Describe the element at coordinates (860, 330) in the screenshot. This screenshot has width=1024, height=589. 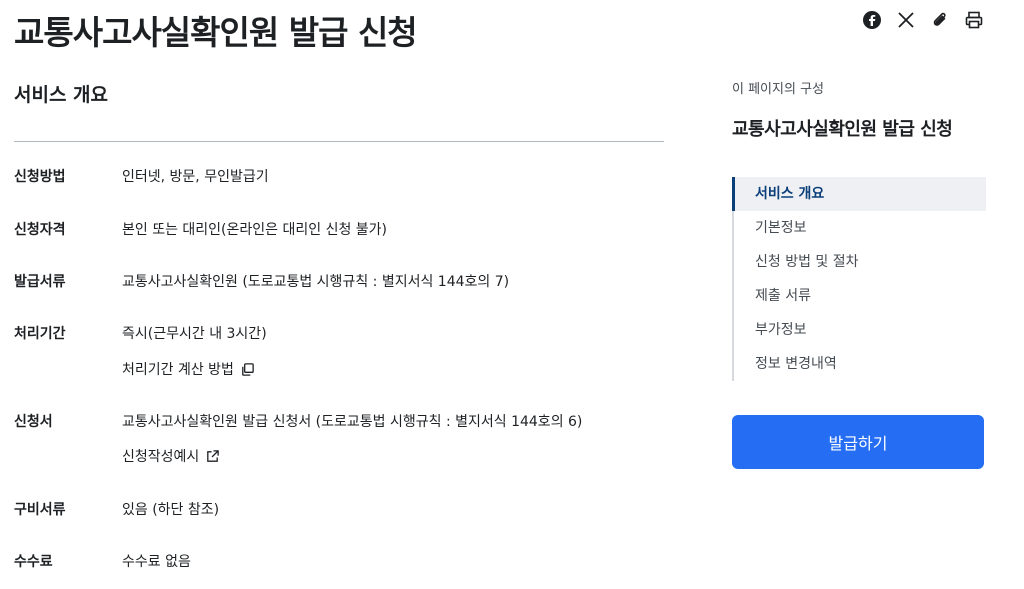
I see `toc-item-additional-info: 부가정보` at that location.